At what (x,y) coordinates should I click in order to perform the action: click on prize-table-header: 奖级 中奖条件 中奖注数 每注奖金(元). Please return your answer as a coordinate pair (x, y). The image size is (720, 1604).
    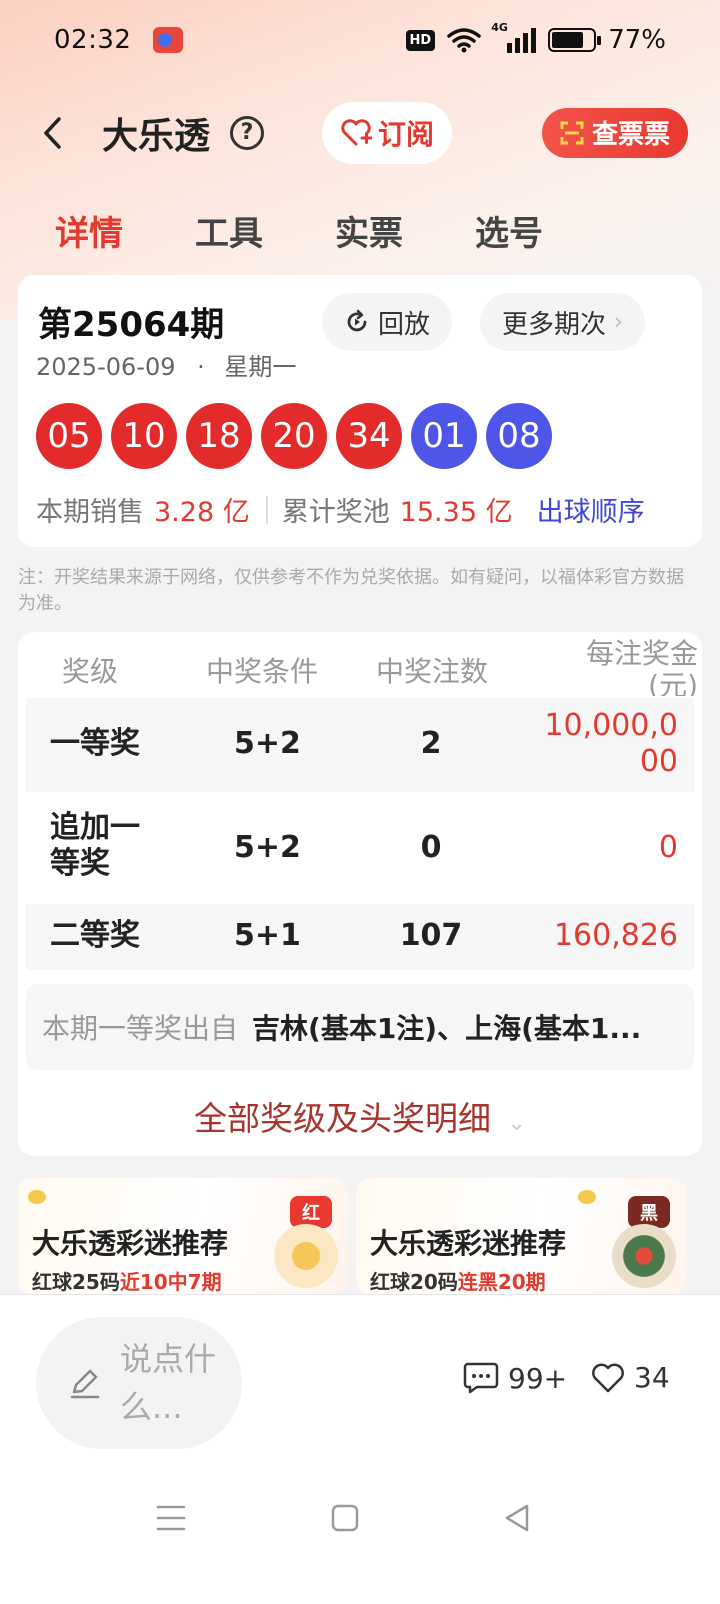
    Looking at the image, I should click on (360, 665).